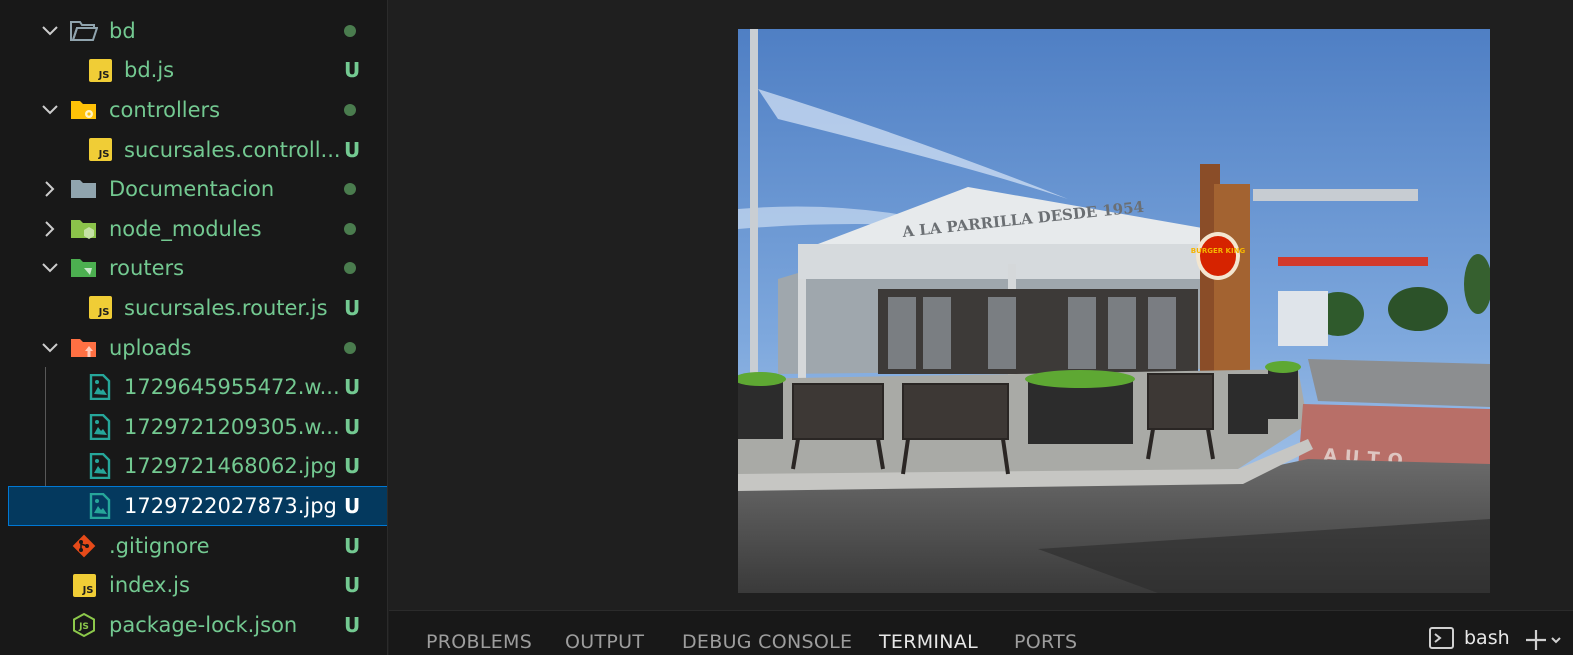 Image resolution: width=1573 pixels, height=655 pixels. Describe the element at coordinates (122, 30) in the screenshot. I see `tree-item-label: bd` at that location.